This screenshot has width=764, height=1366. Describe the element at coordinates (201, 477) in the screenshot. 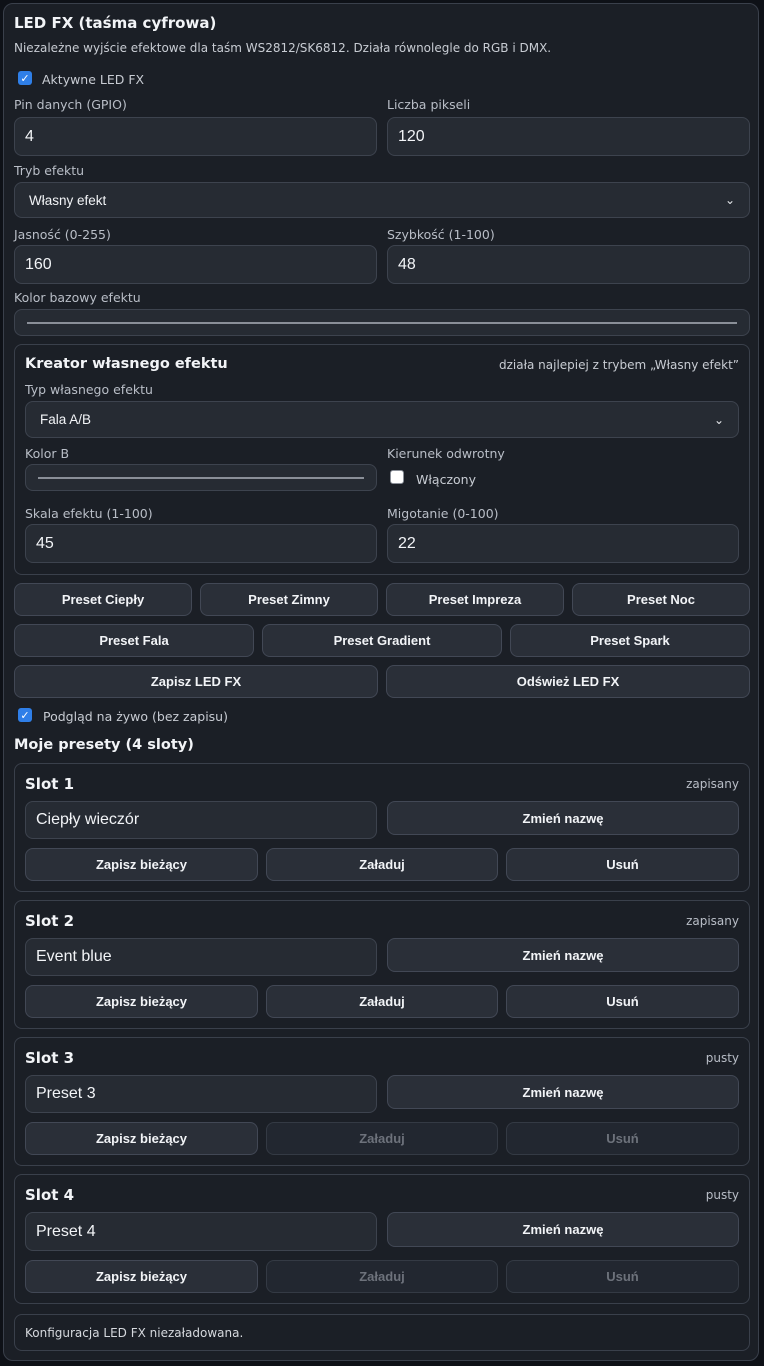

I see `color-b-picker` at that location.